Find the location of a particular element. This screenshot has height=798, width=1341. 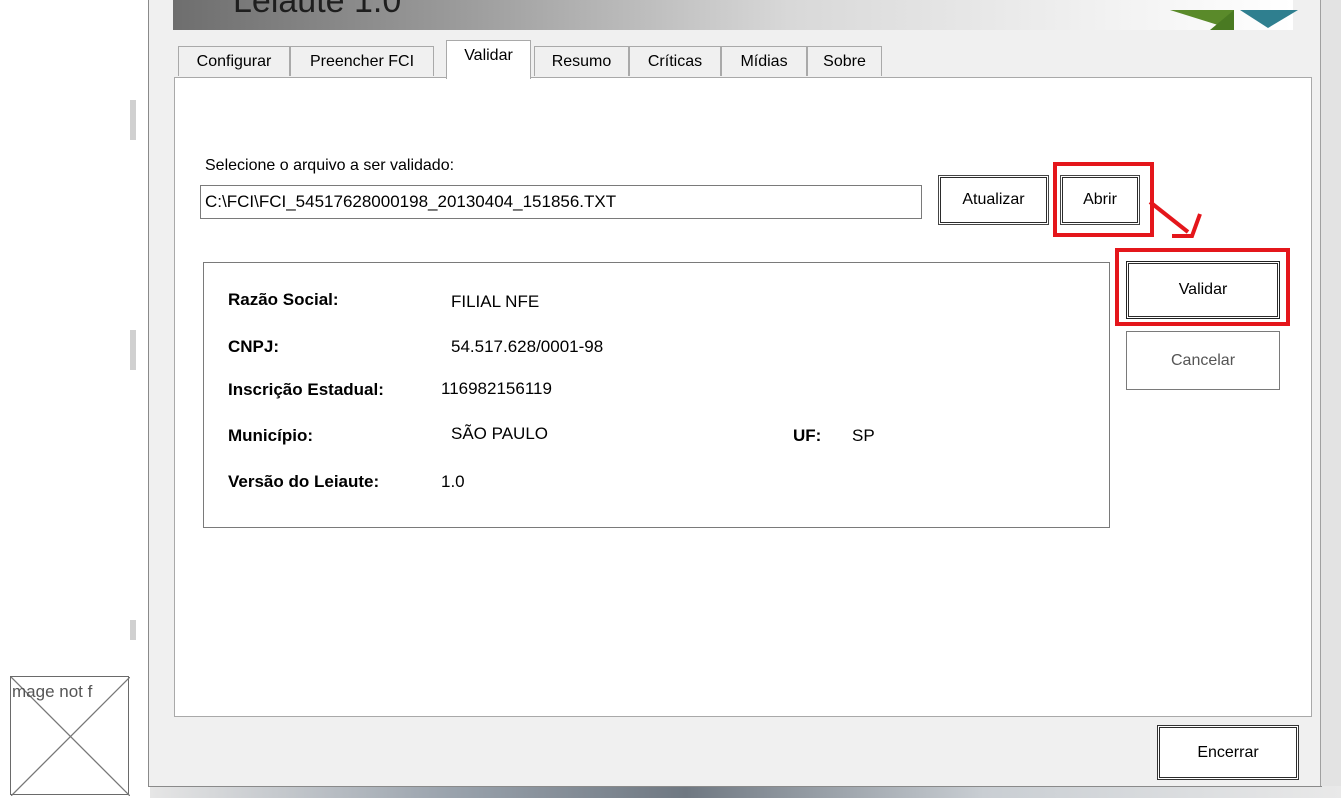

window-right-frame is located at coordinates (1330, 393).